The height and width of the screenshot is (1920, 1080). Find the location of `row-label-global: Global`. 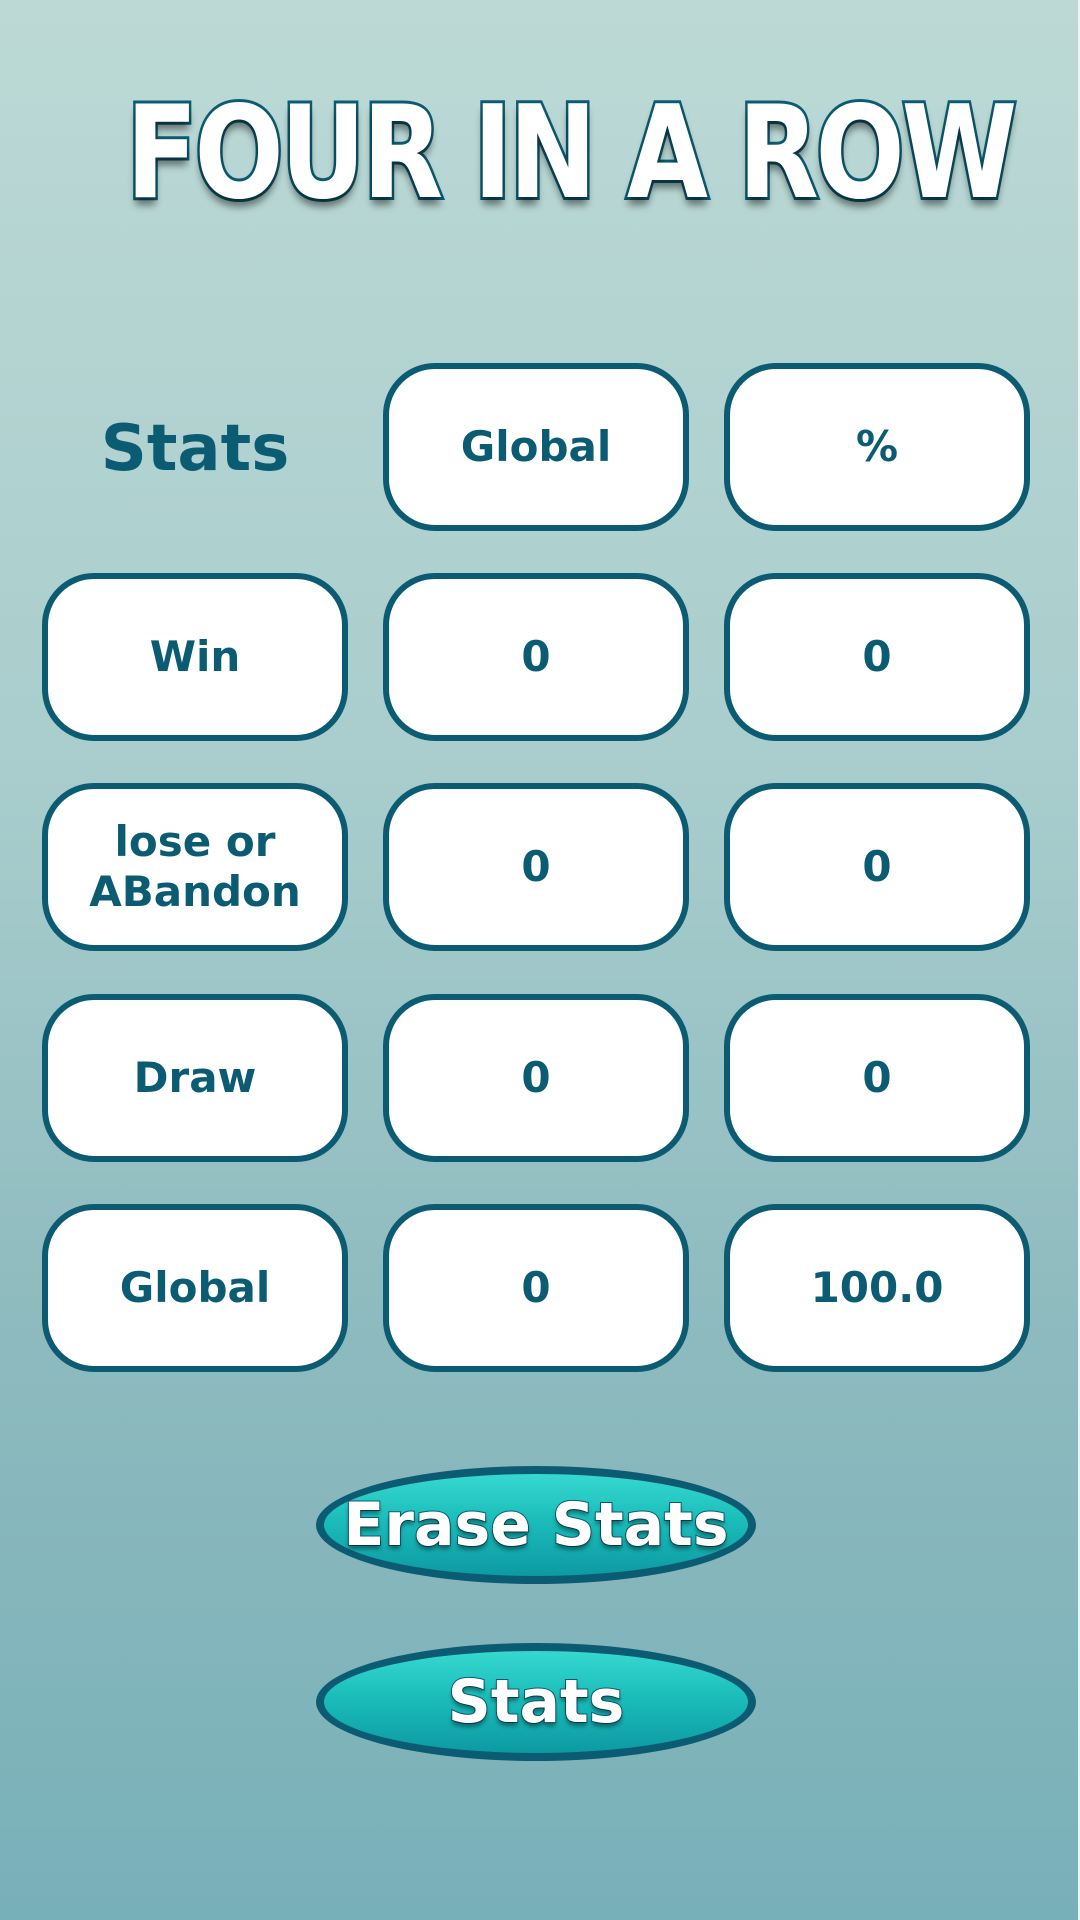

row-label-global: Global is located at coordinates (195, 1288).